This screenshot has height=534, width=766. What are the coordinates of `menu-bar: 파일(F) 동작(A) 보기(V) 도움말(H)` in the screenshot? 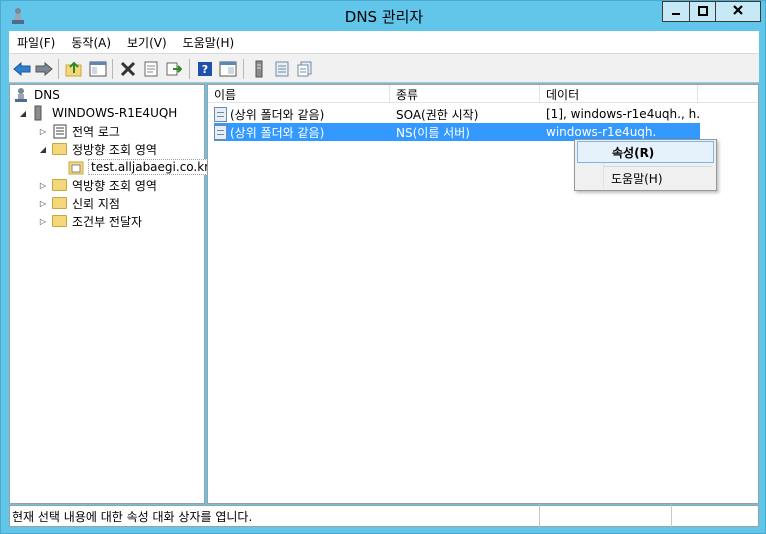 It's located at (384, 42).